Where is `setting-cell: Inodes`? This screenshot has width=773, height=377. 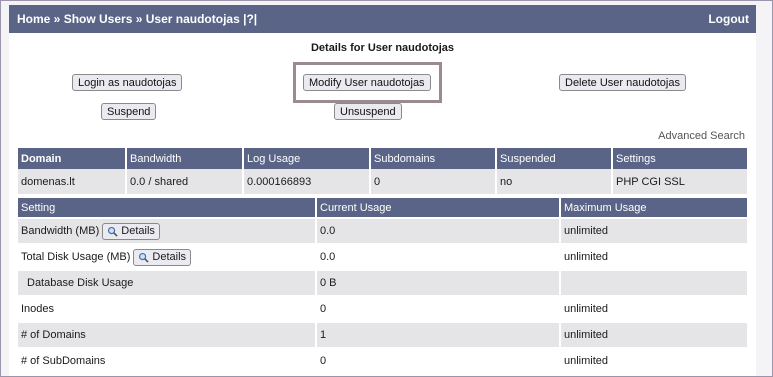
setting-cell: Inodes is located at coordinates (167, 309).